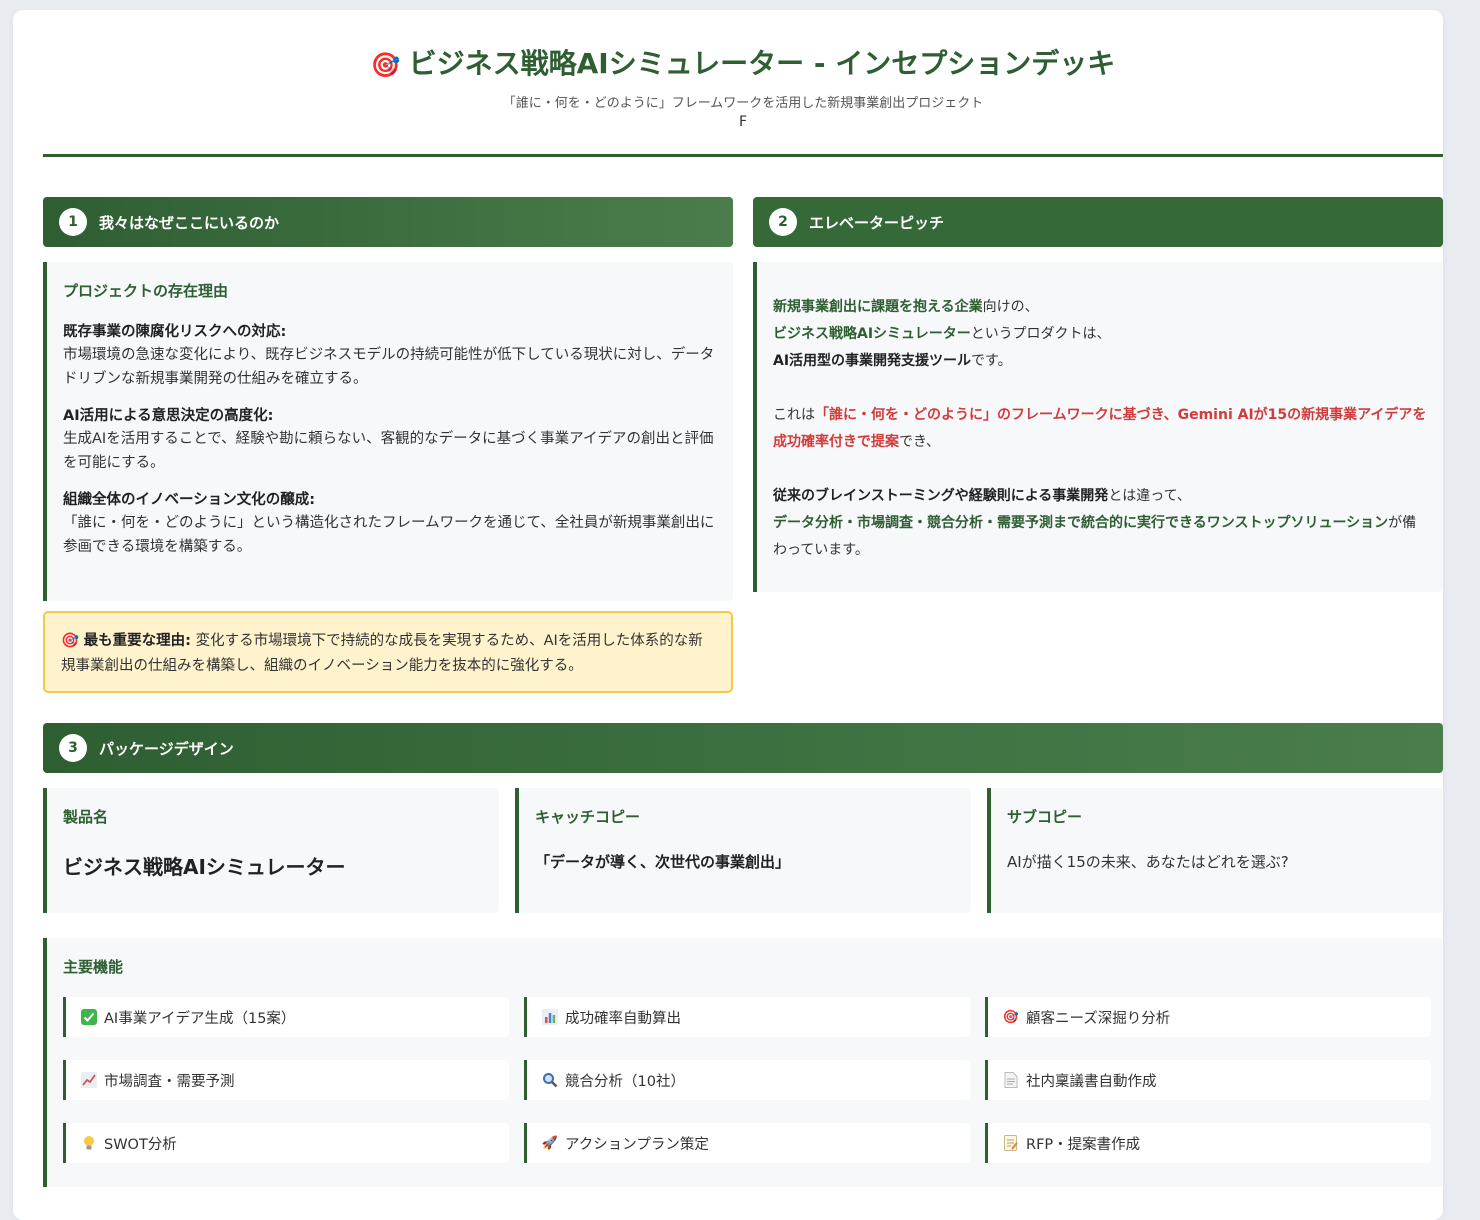 This screenshot has width=1480, height=1220. What do you see at coordinates (73, 748) in the screenshot?
I see `section3-number: 3` at bounding box center [73, 748].